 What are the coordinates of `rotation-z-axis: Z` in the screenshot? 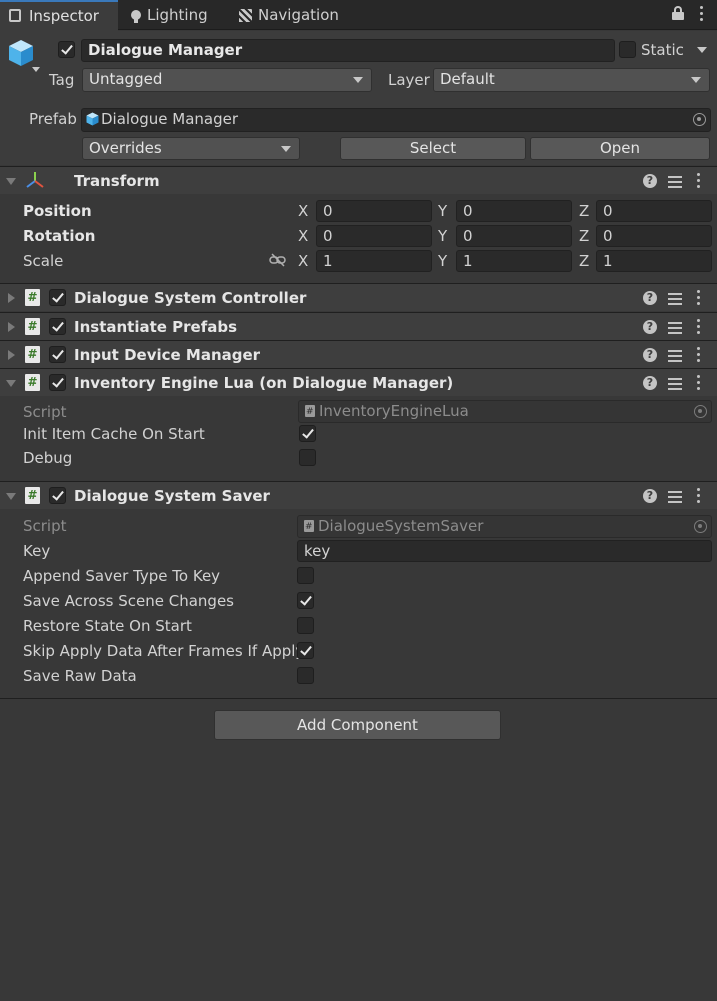 It's located at (584, 236).